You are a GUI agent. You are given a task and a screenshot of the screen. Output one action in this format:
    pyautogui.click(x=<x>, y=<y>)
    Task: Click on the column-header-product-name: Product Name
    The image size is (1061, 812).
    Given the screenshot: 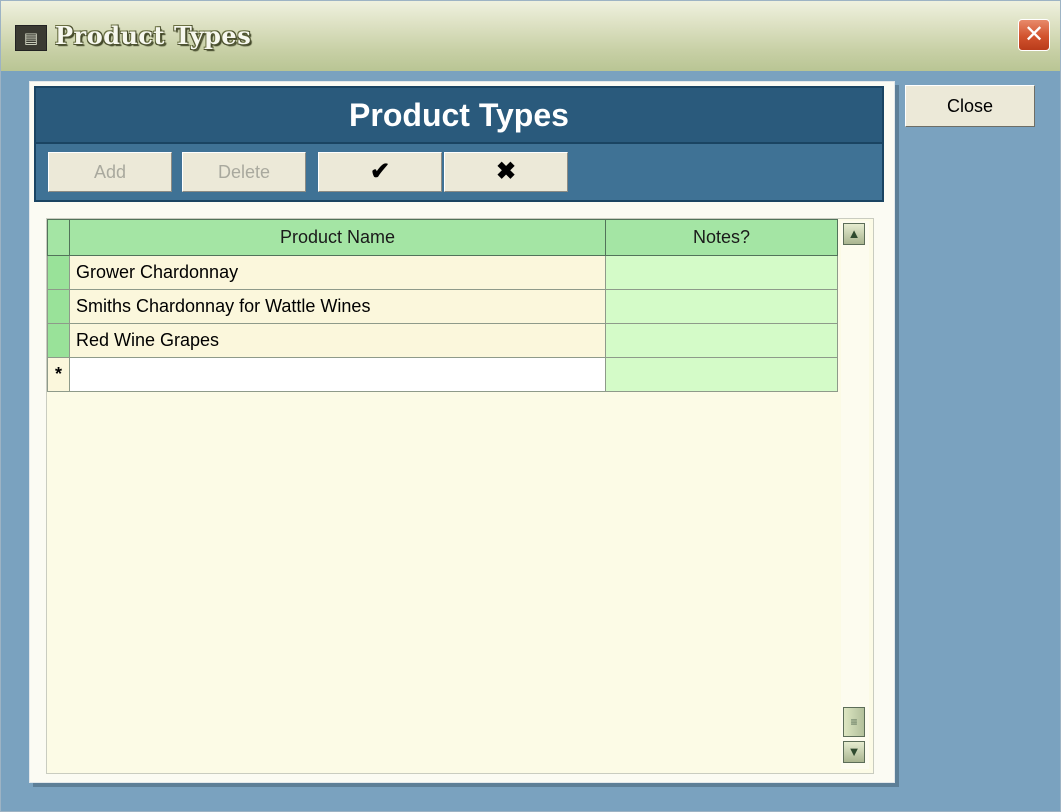 What is the action you would take?
    pyautogui.click(x=337, y=237)
    